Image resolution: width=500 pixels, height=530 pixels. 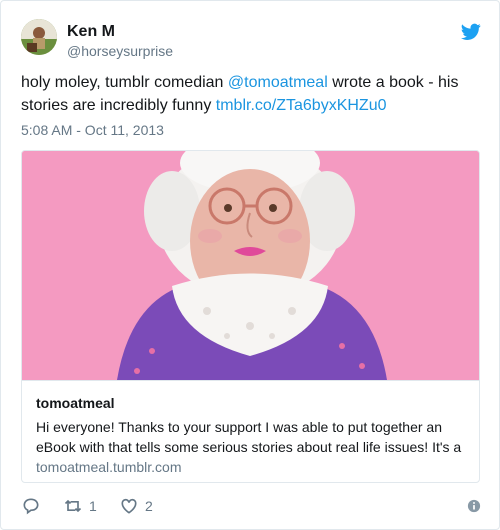 I want to click on retweet-button: 1, so click(x=80, y=506).